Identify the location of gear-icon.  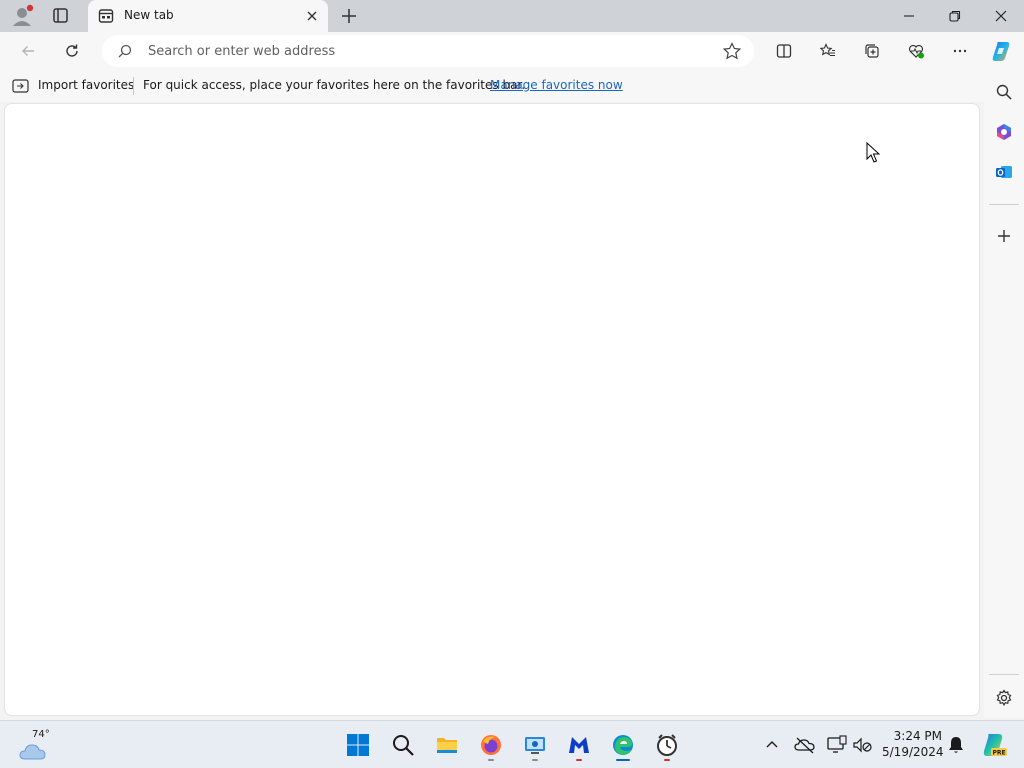
(1004, 697).